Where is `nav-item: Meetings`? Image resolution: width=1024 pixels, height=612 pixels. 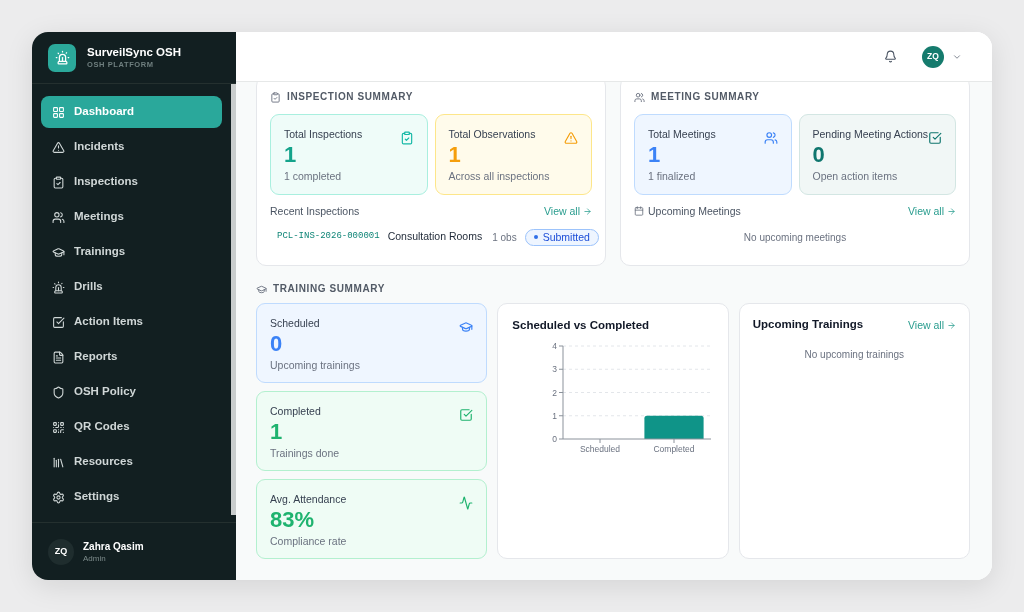 nav-item: Meetings is located at coordinates (131, 217).